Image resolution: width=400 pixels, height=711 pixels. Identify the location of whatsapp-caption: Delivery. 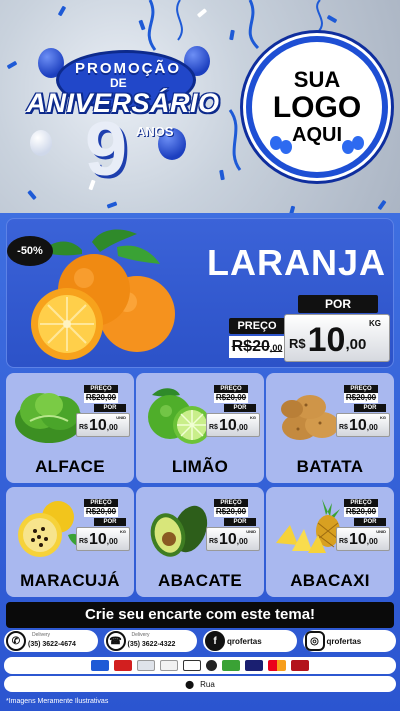
(41, 635).